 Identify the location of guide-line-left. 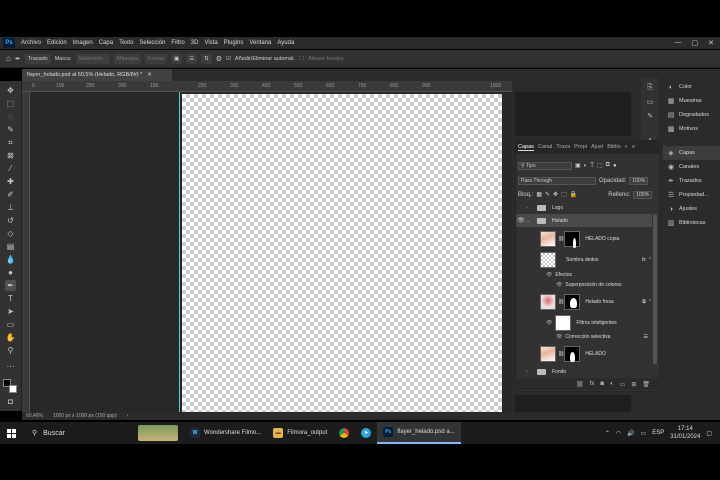
(179, 252).